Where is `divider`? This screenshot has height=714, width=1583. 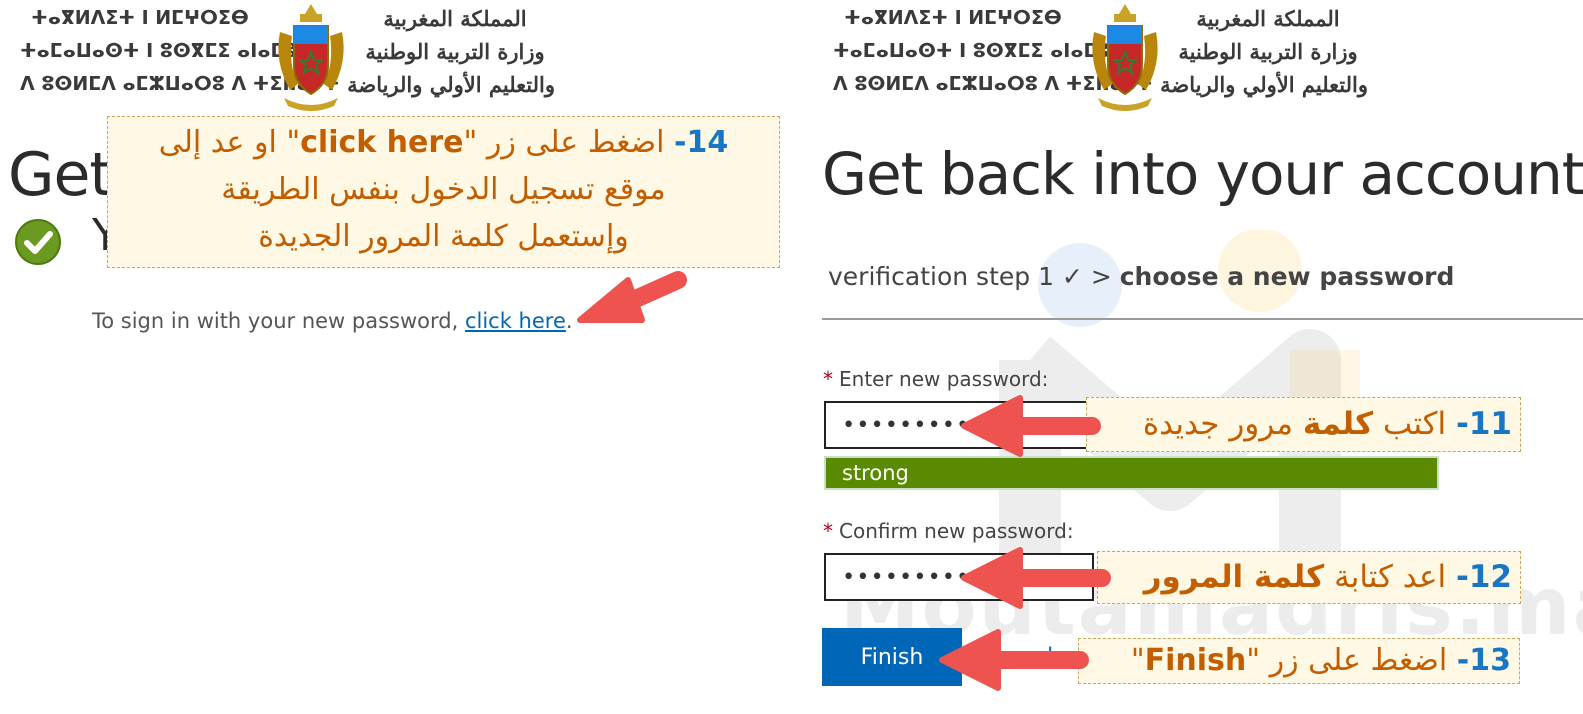 divider is located at coordinates (1202, 319).